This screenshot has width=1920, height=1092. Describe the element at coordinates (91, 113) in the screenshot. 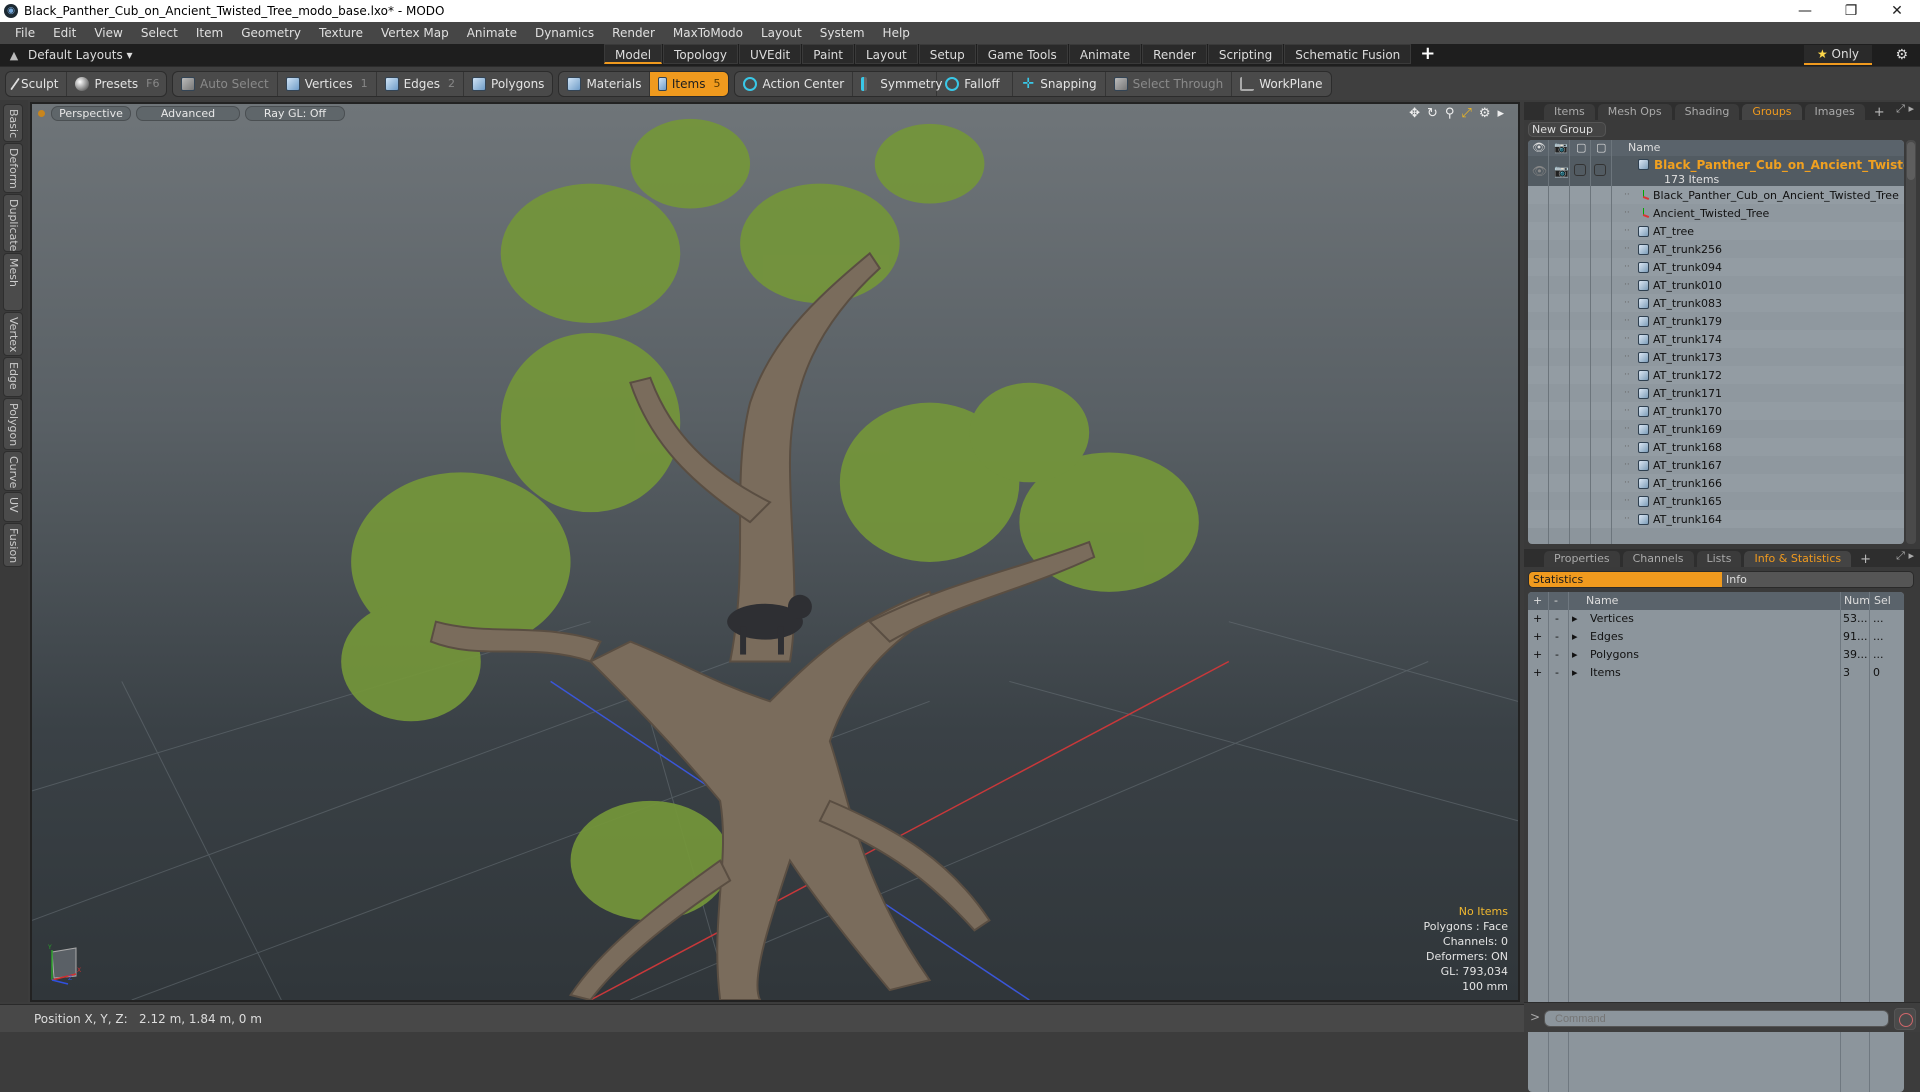

I see `perspective-button: Perspective` at that location.